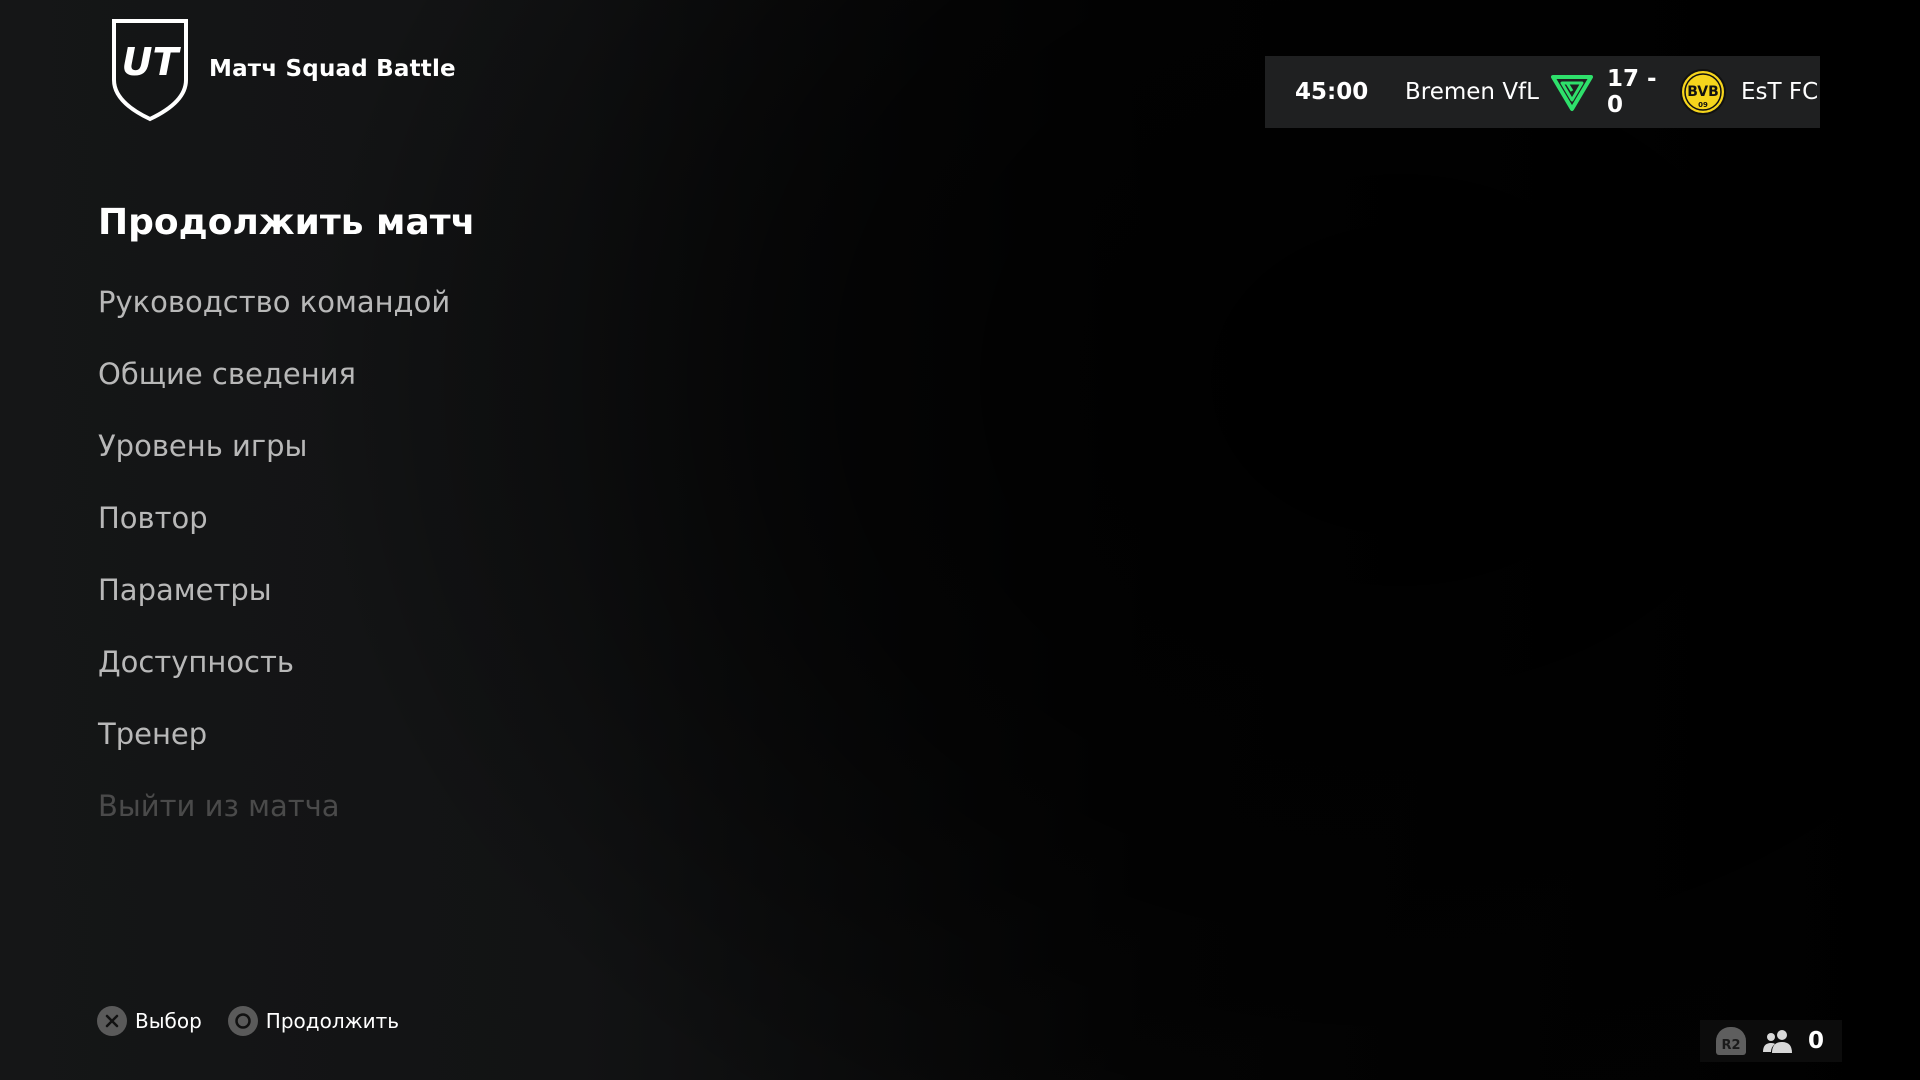 This screenshot has height=1080, width=1920. I want to click on menu-item-coach: Тренер, so click(286, 734).